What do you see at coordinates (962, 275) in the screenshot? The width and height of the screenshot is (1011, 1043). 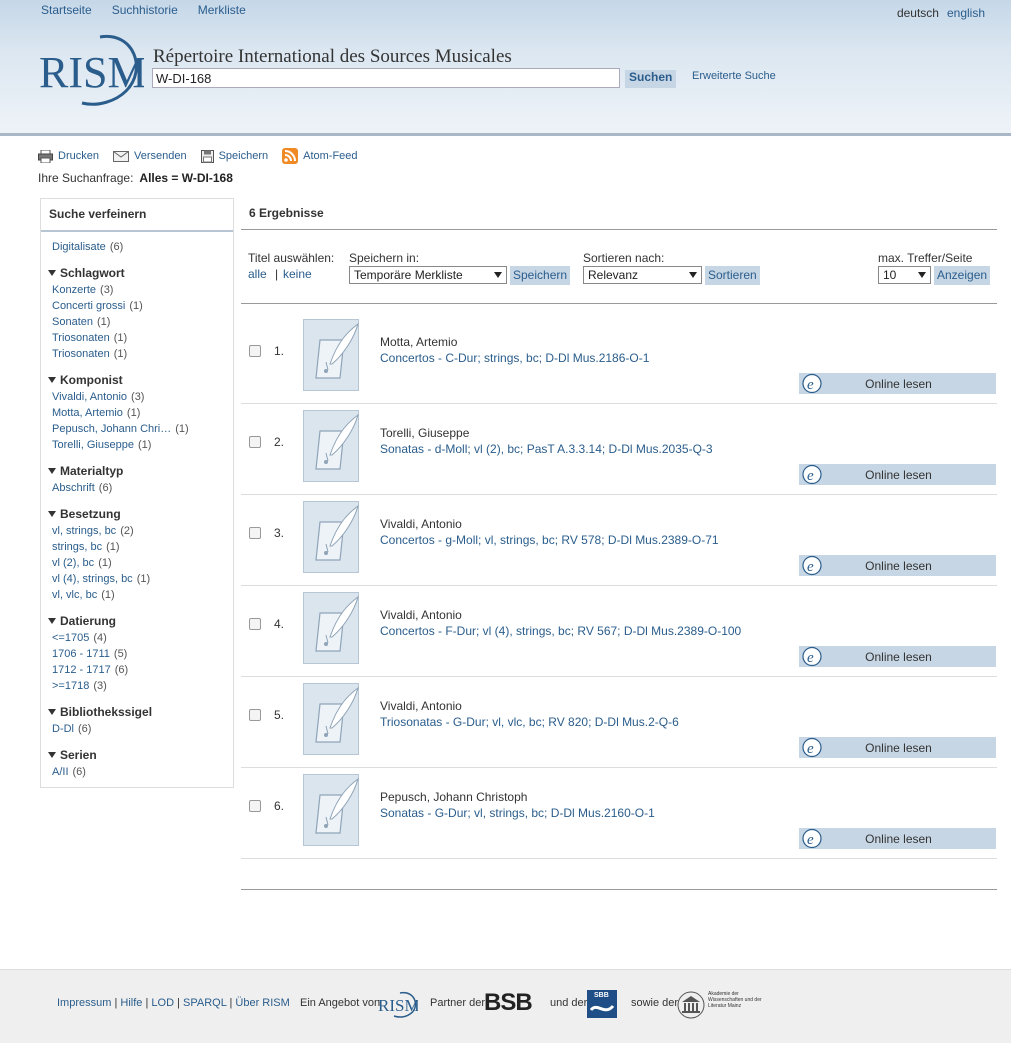 I see `show-button: Anzeigen` at bounding box center [962, 275].